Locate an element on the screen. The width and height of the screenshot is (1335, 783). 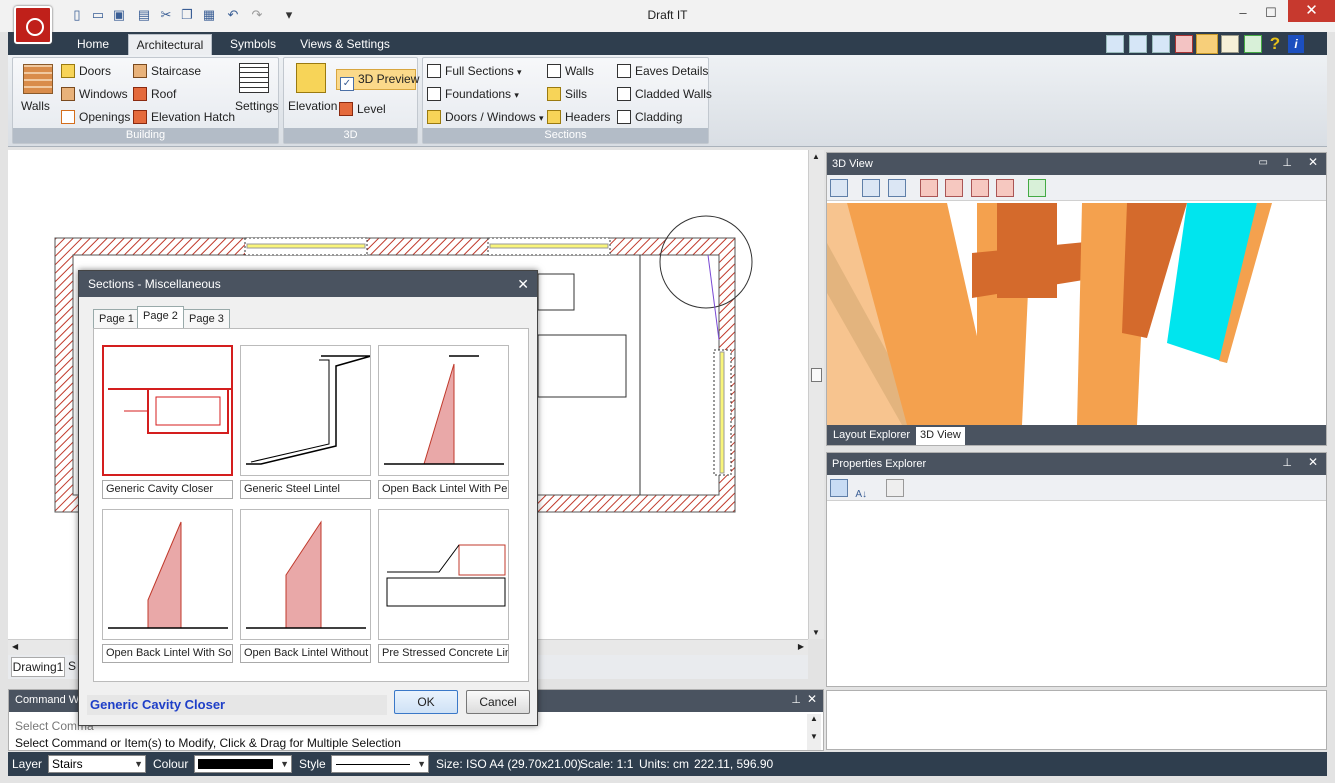
walls-button: Walls is located at coordinates (35, 106).